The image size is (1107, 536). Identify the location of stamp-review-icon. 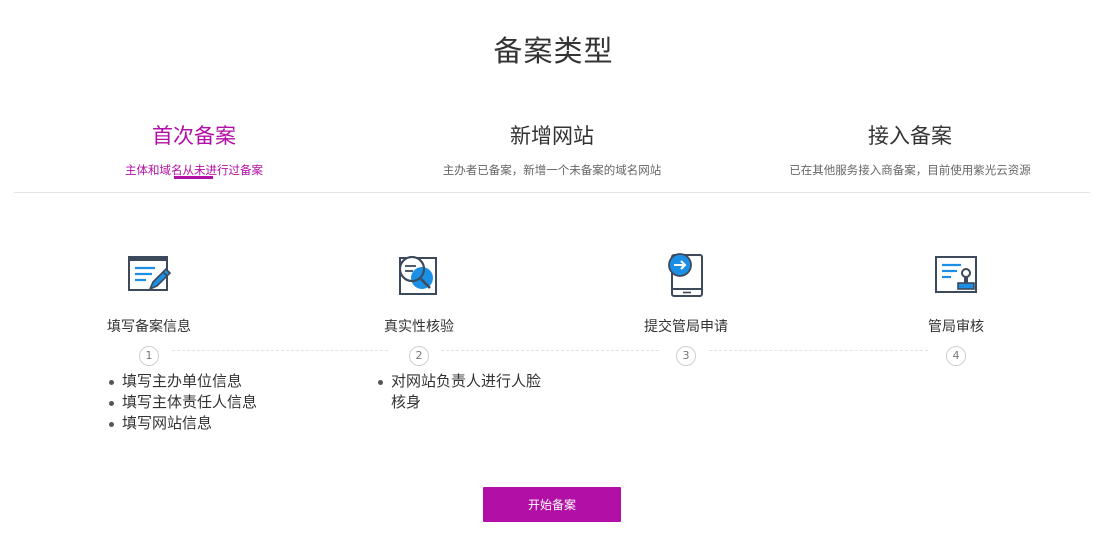
(956, 274).